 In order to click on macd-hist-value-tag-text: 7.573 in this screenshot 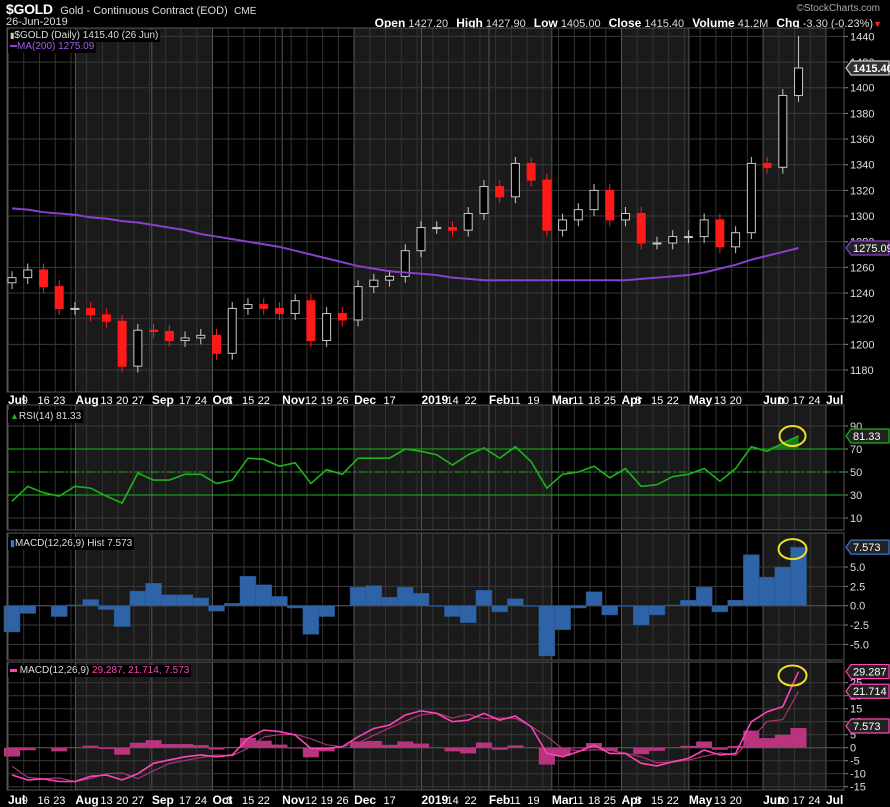, I will do `click(867, 727)`.